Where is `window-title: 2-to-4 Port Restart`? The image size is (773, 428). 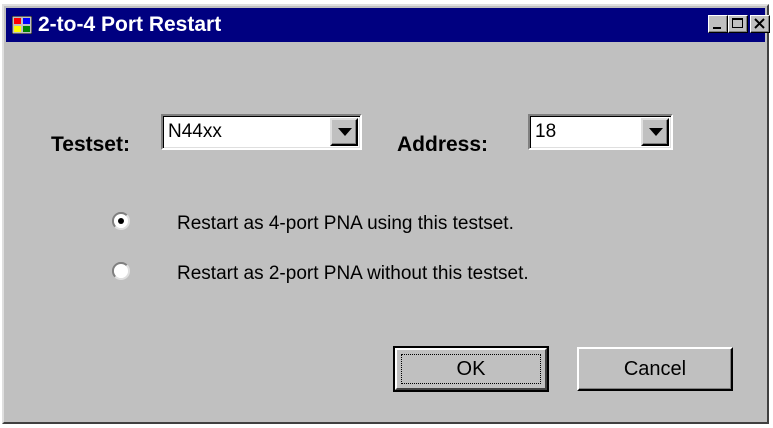
window-title: 2-to-4 Port Restart is located at coordinates (130, 24).